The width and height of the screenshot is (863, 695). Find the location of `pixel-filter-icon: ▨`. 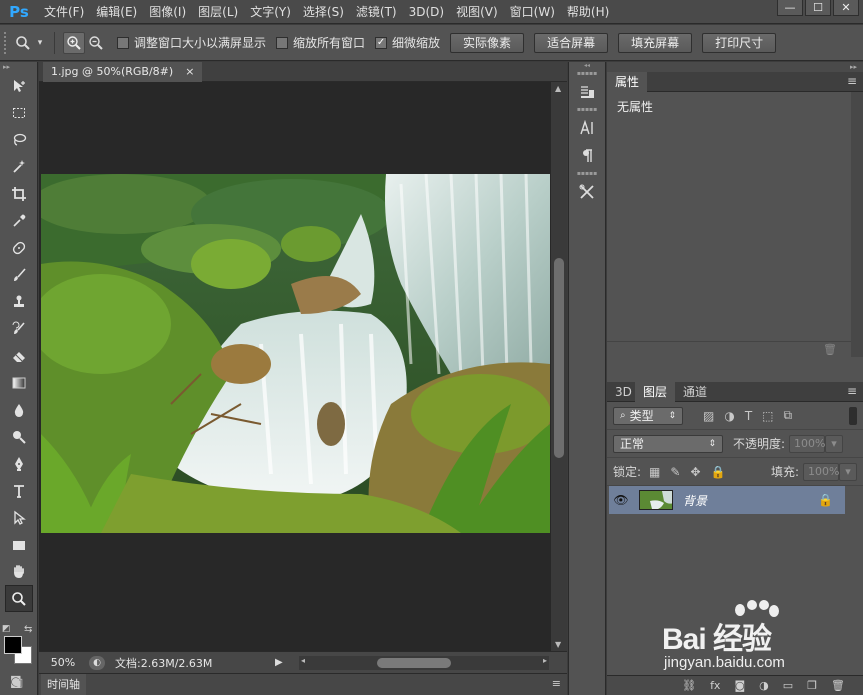

pixel-filter-icon: ▨ is located at coordinates (708, 416).